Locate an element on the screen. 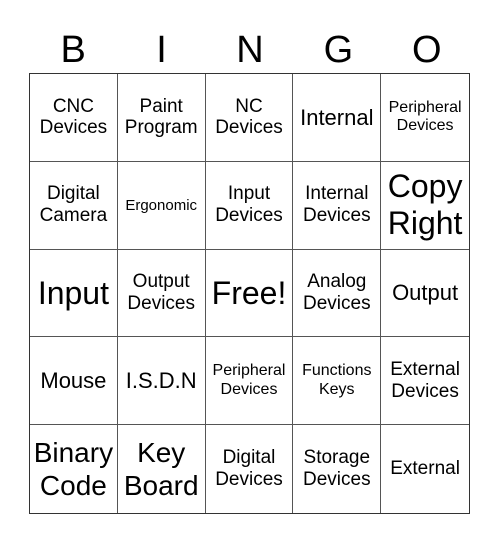 The width and height of the screenshot is (500, 544). bingo-header: B I N G O is located at coordinates (250, 50).